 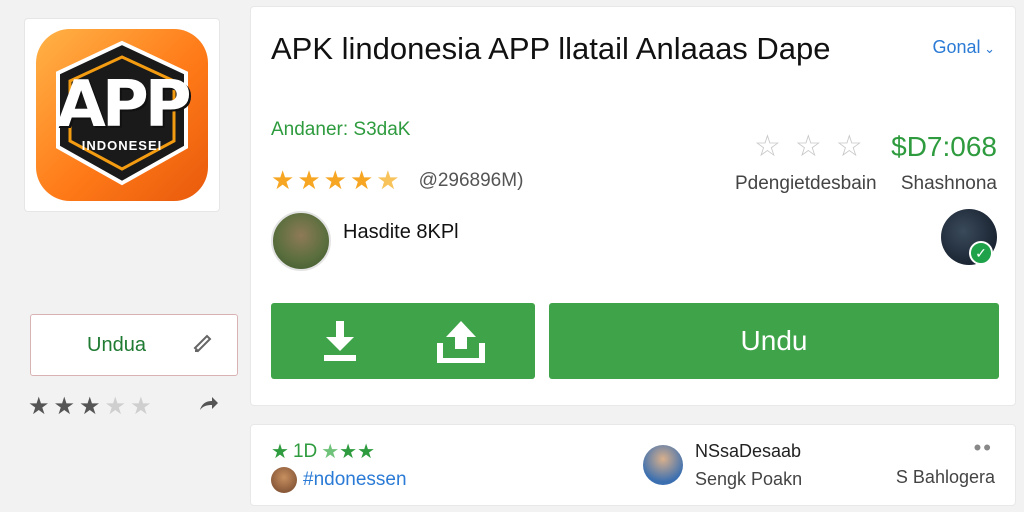 I want to click on more-icon: ••, so click(x=983, y=448).